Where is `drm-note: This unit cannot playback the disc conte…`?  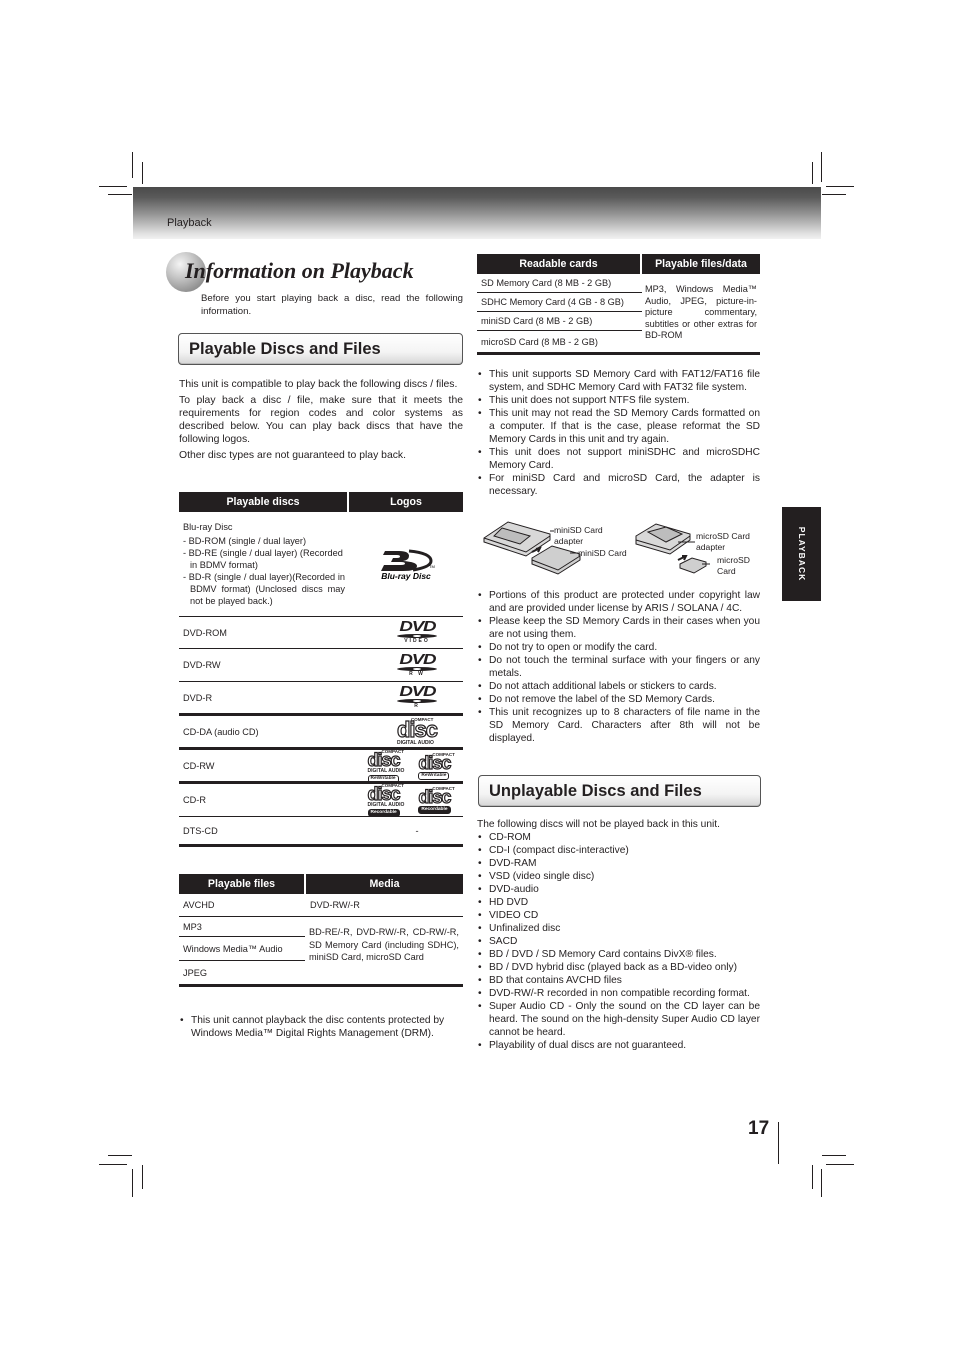 drm-note: This unit cannot playback the disc conte… is located at coordinates (321, 1027).